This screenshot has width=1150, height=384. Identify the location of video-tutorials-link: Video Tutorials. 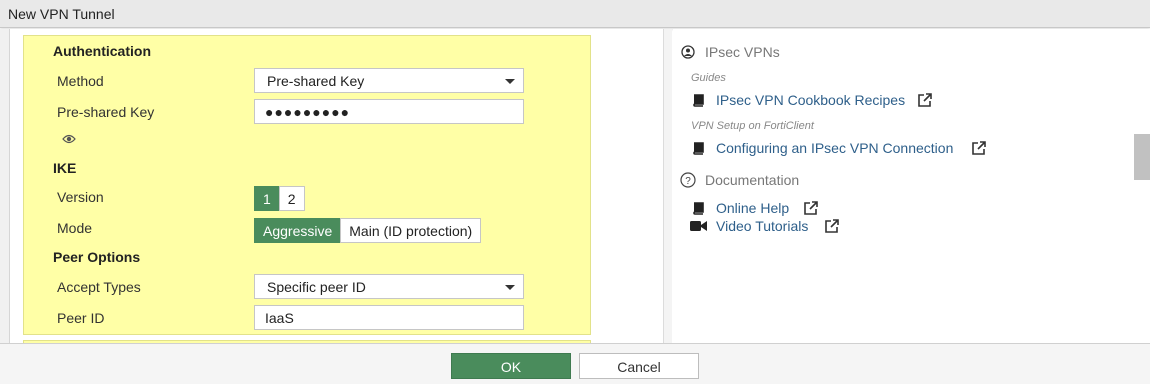
(762, 226).